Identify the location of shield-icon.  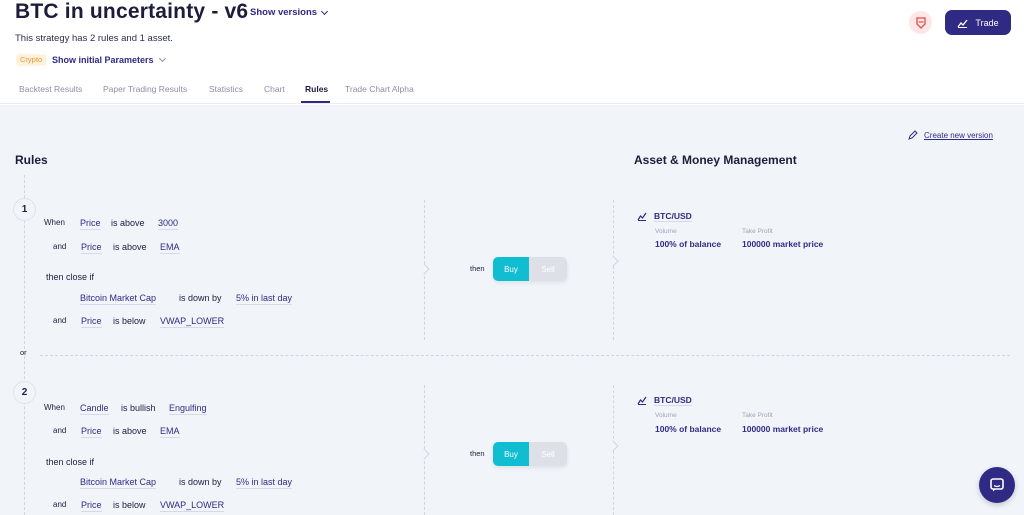
(920, 22).